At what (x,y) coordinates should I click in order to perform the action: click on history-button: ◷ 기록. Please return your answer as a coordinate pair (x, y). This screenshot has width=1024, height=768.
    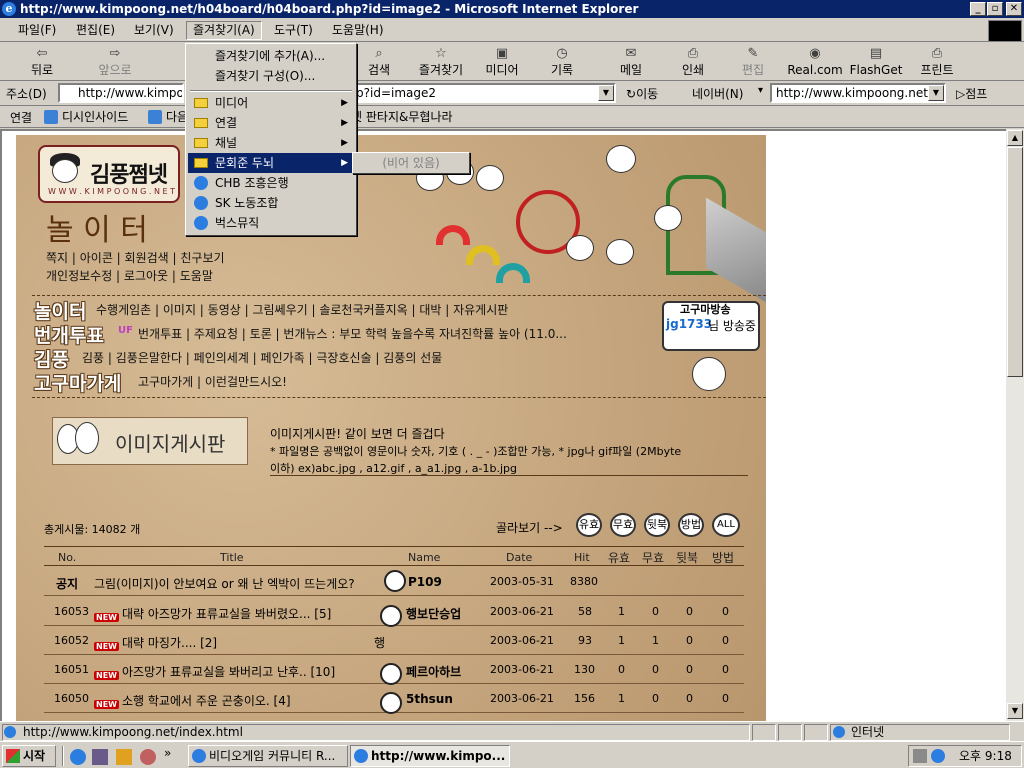
    Looking at the image, I should click on (562, 62).